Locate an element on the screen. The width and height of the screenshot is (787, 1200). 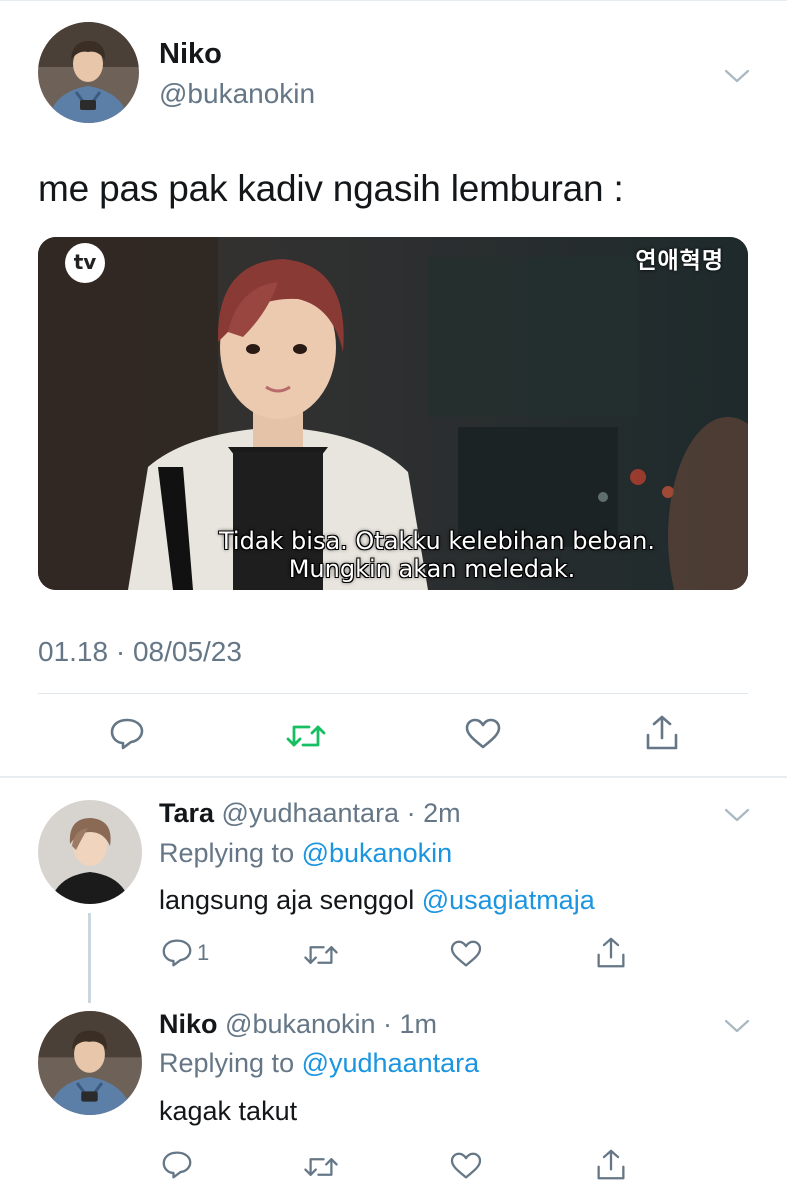
top-divider is located at coordinates (393, 0).